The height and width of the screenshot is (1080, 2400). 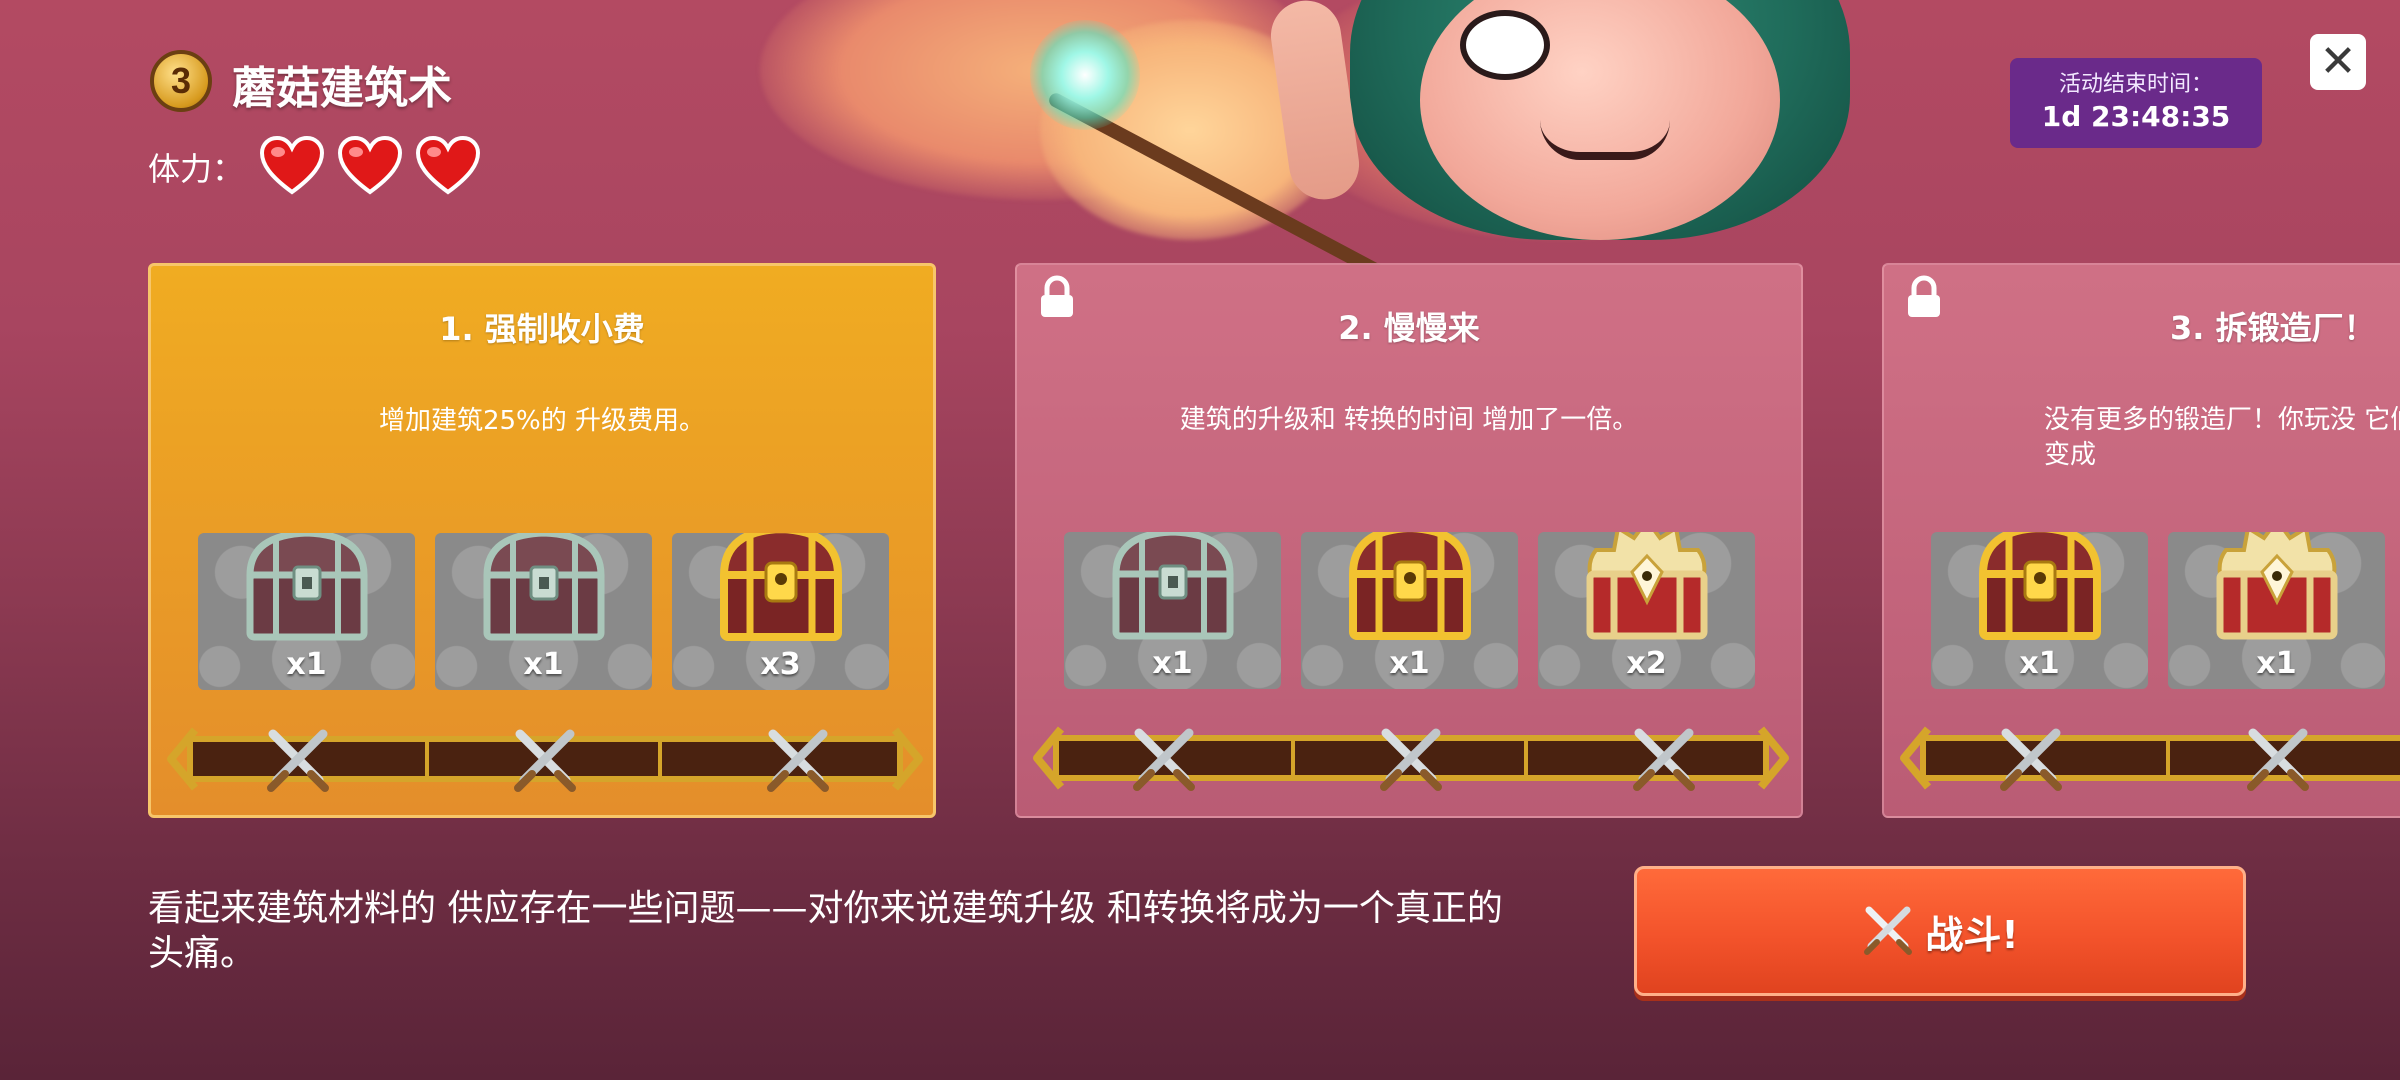 I want to click on page-title: 蘑菇建筑术, so click(x=342, y=88).